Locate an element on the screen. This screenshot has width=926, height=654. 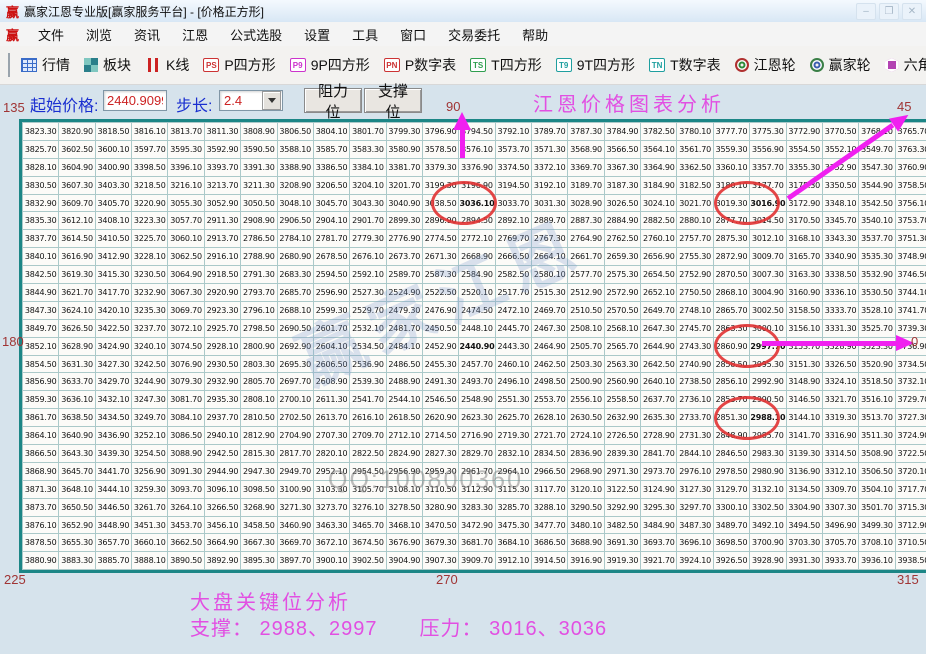
price-cell: 2563.30 is located at coordinates (622, 364).